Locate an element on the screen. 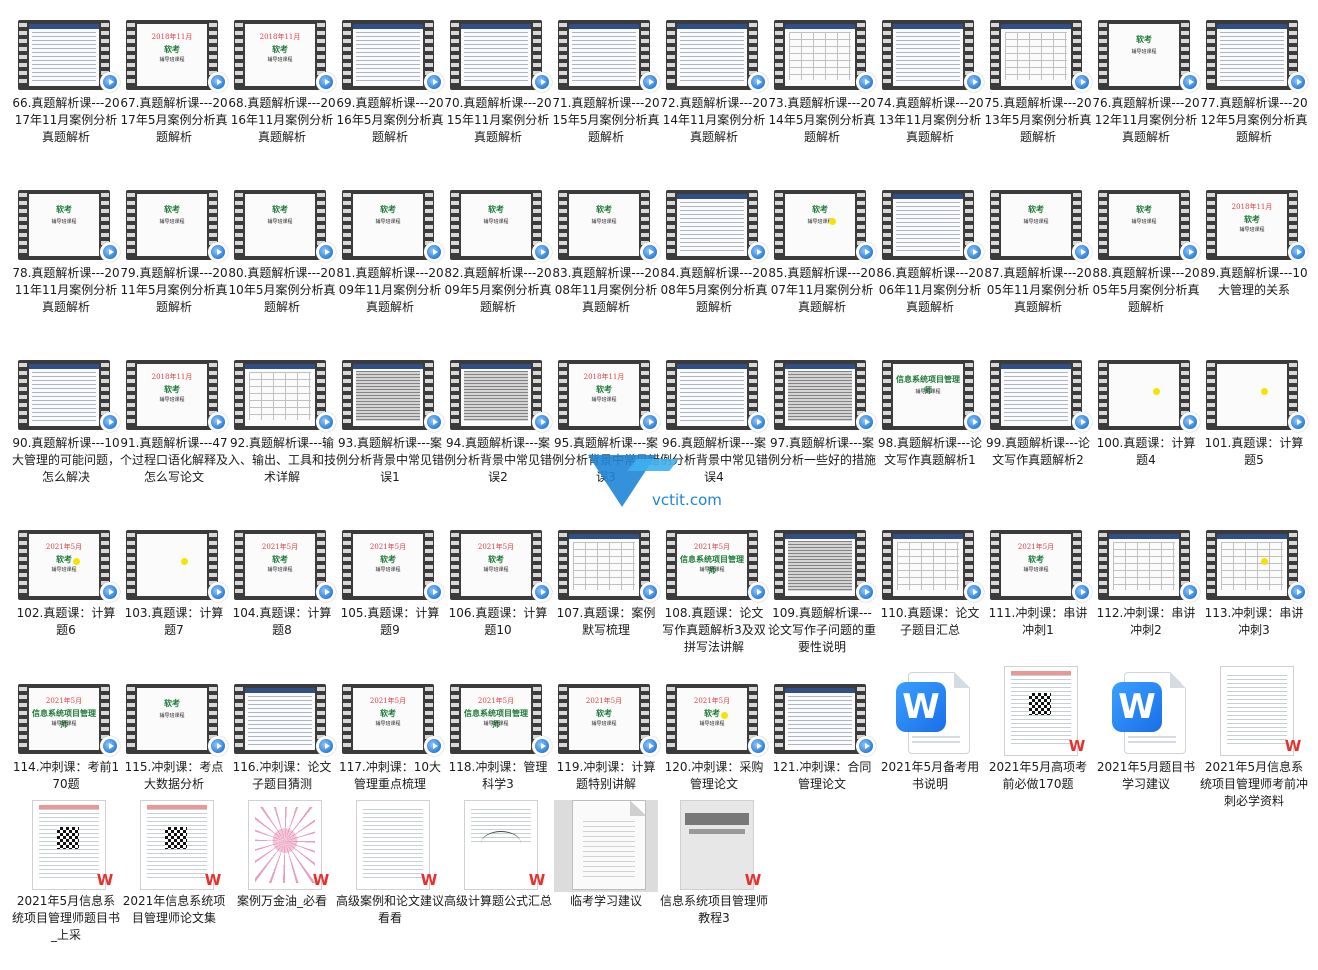  video-file-item: 软考 辅导班课程 79.真题解析课---2011年5月案例分析真题解析 is located at coordinates (174, 253).